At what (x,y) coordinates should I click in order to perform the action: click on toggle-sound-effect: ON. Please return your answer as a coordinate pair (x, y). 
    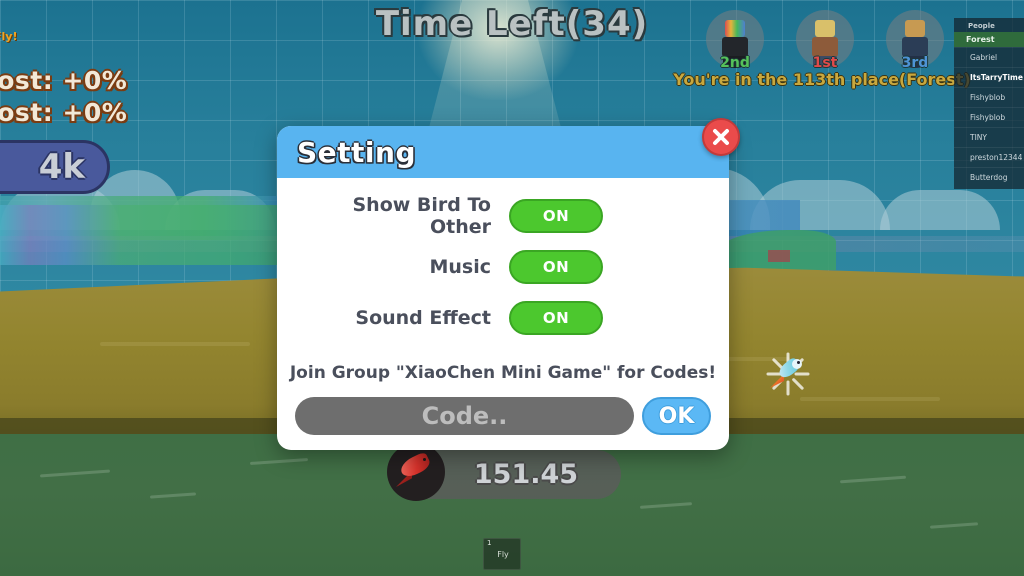
    Looking at the image, I should click on (556, 317).